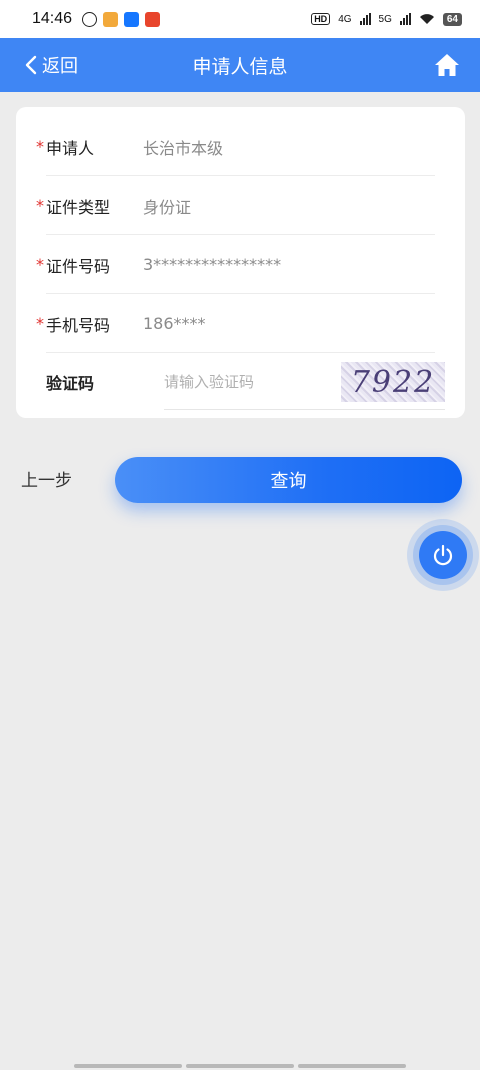 Image resolution: width=480 pixels, height=1070 pixels. I want to click on id-type-value: 身份证, so click(167, 207).